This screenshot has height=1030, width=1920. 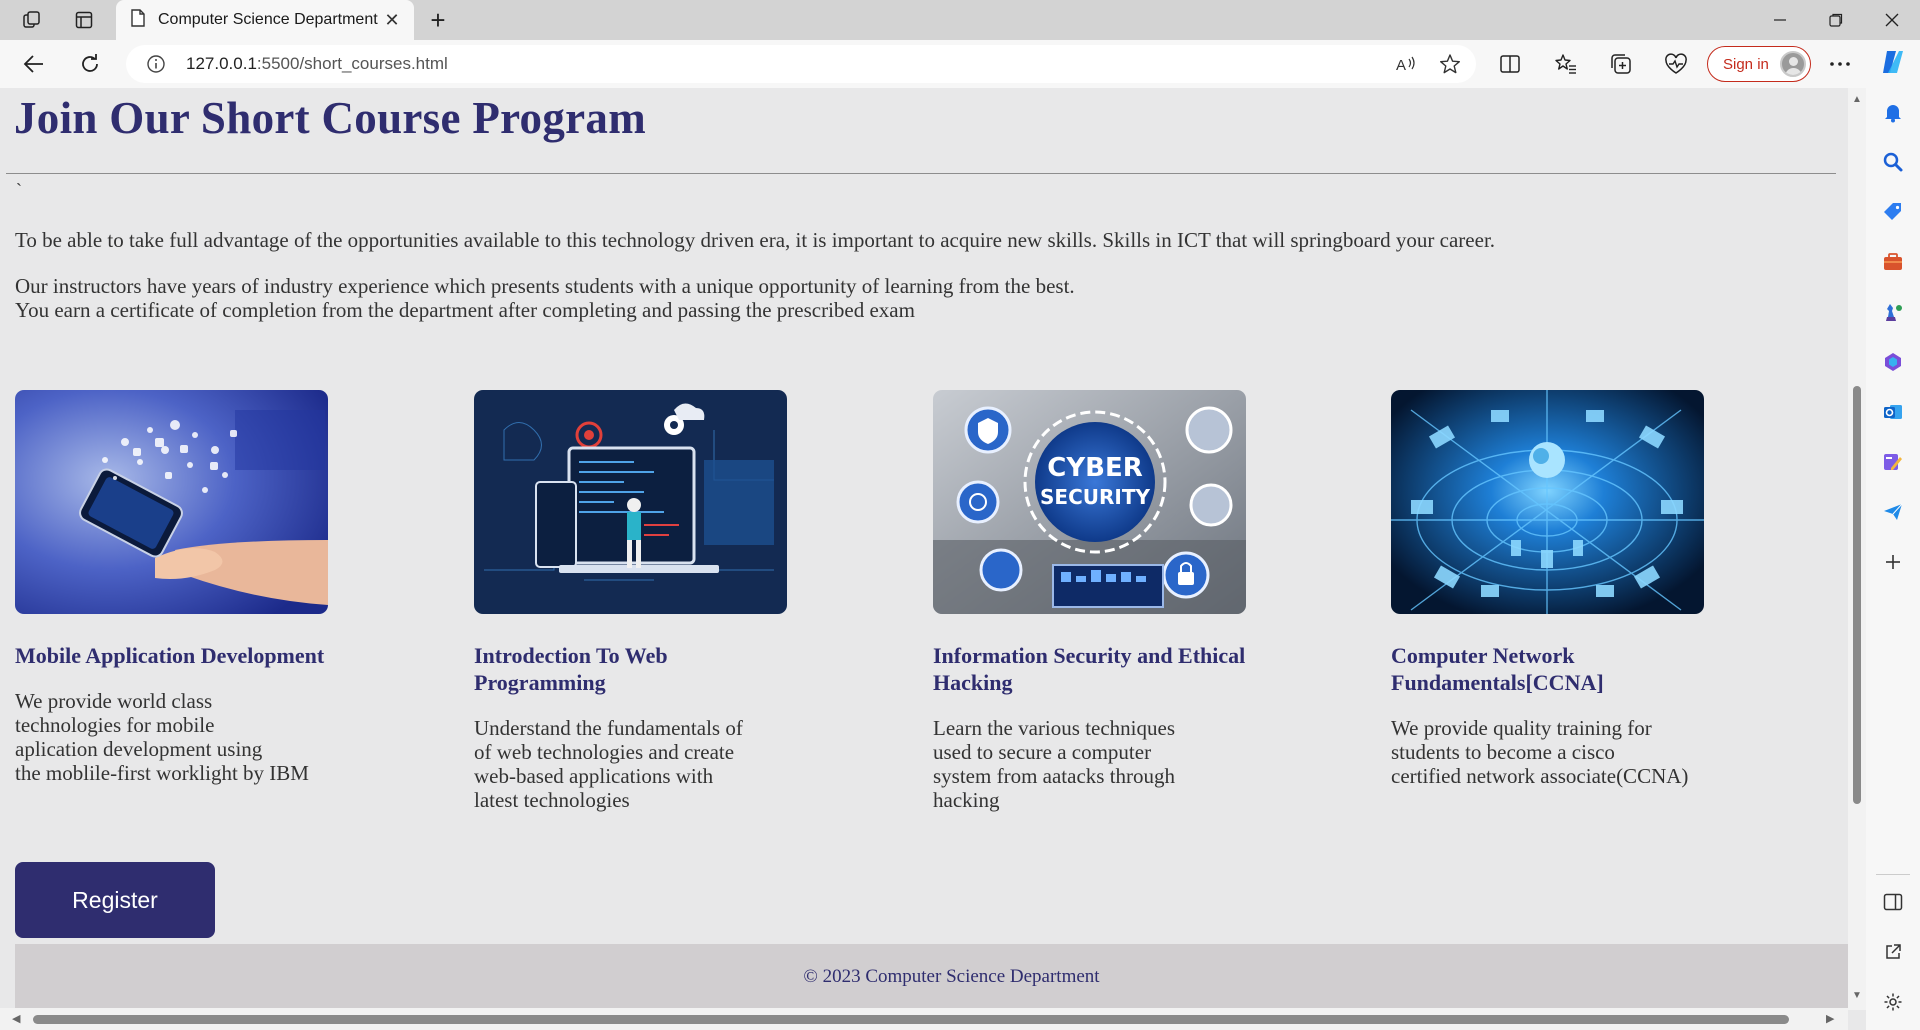 I want to click on tab-title: Computer Science Department, so click(x=268, y=19).